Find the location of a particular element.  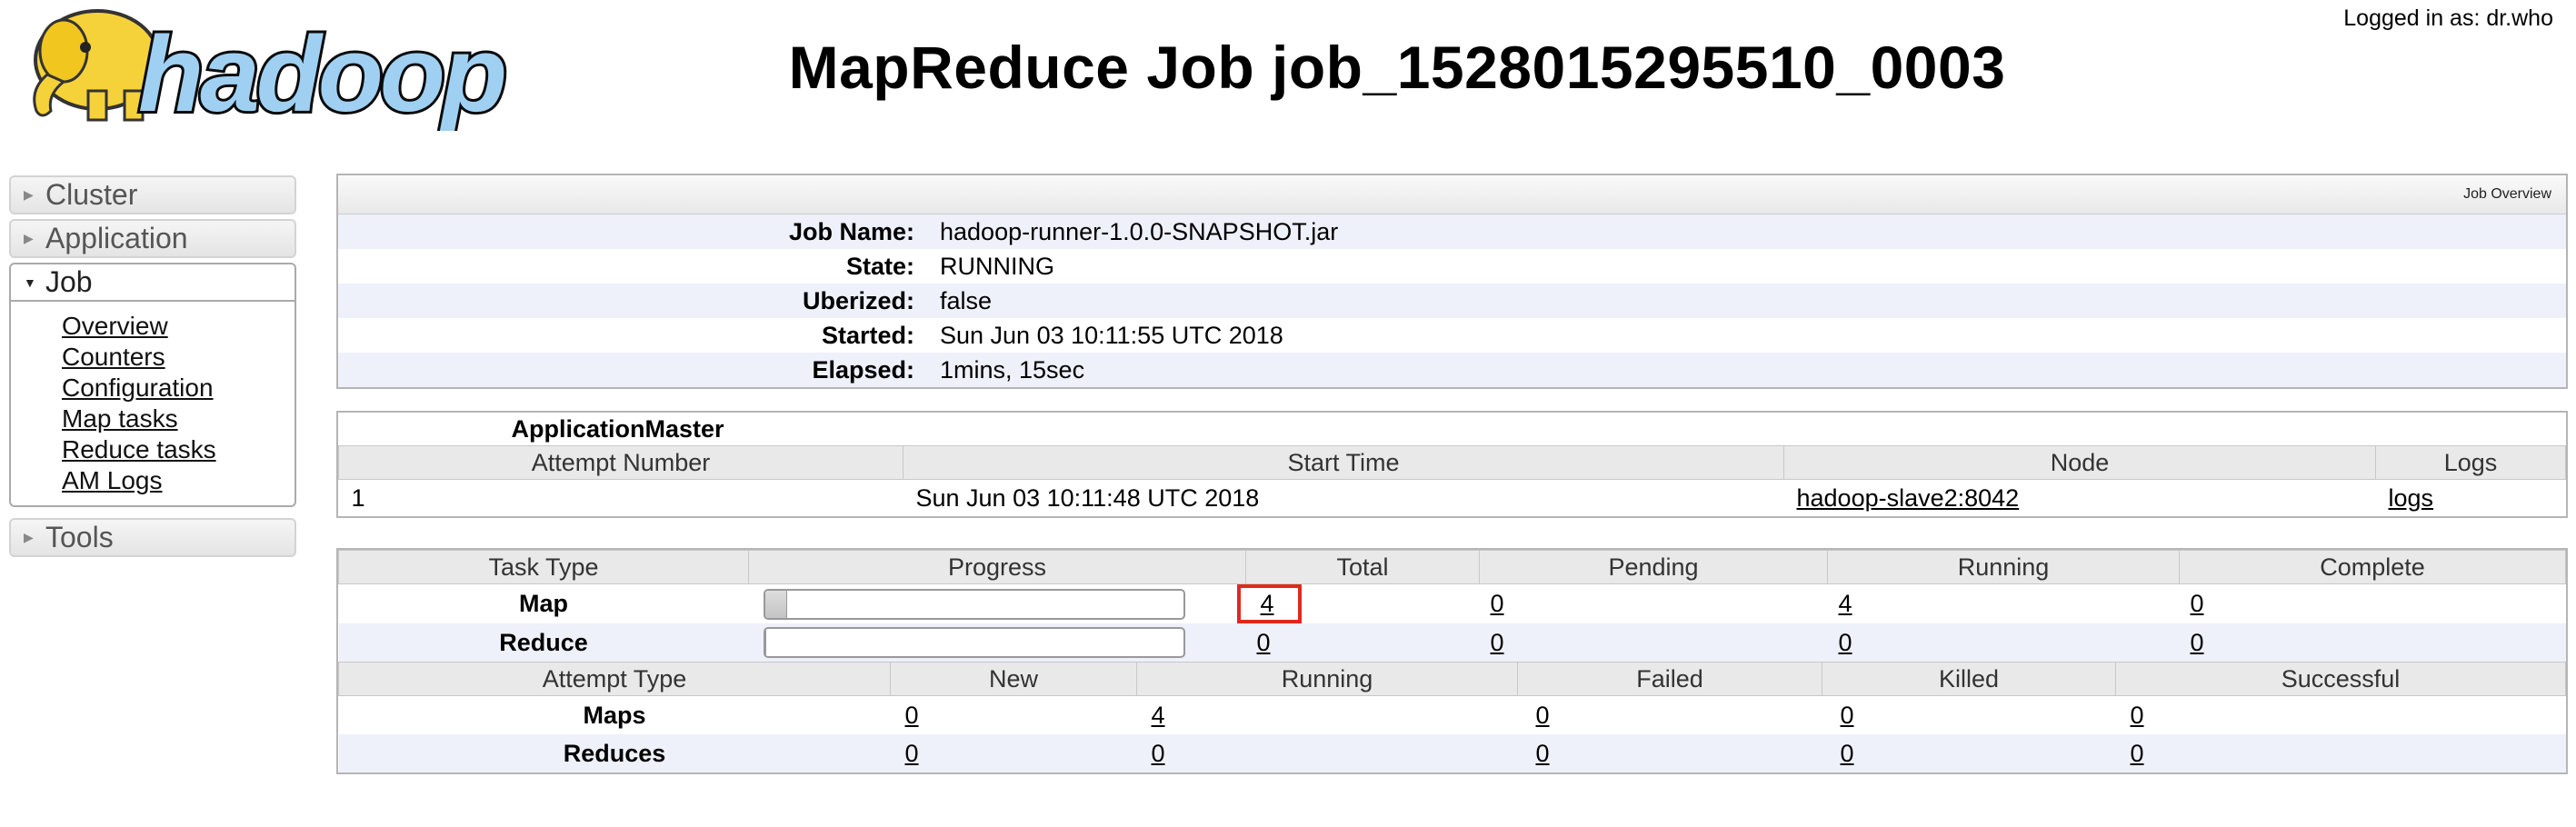

chevron-down-icon: ▼ is located at coordinates (30, 282).